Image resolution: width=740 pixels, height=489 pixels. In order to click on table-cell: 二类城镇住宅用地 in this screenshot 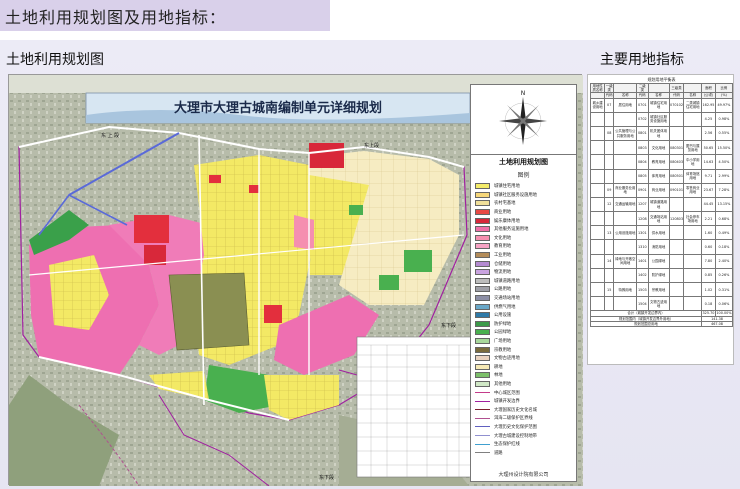, I will do `click(693, 105)`.